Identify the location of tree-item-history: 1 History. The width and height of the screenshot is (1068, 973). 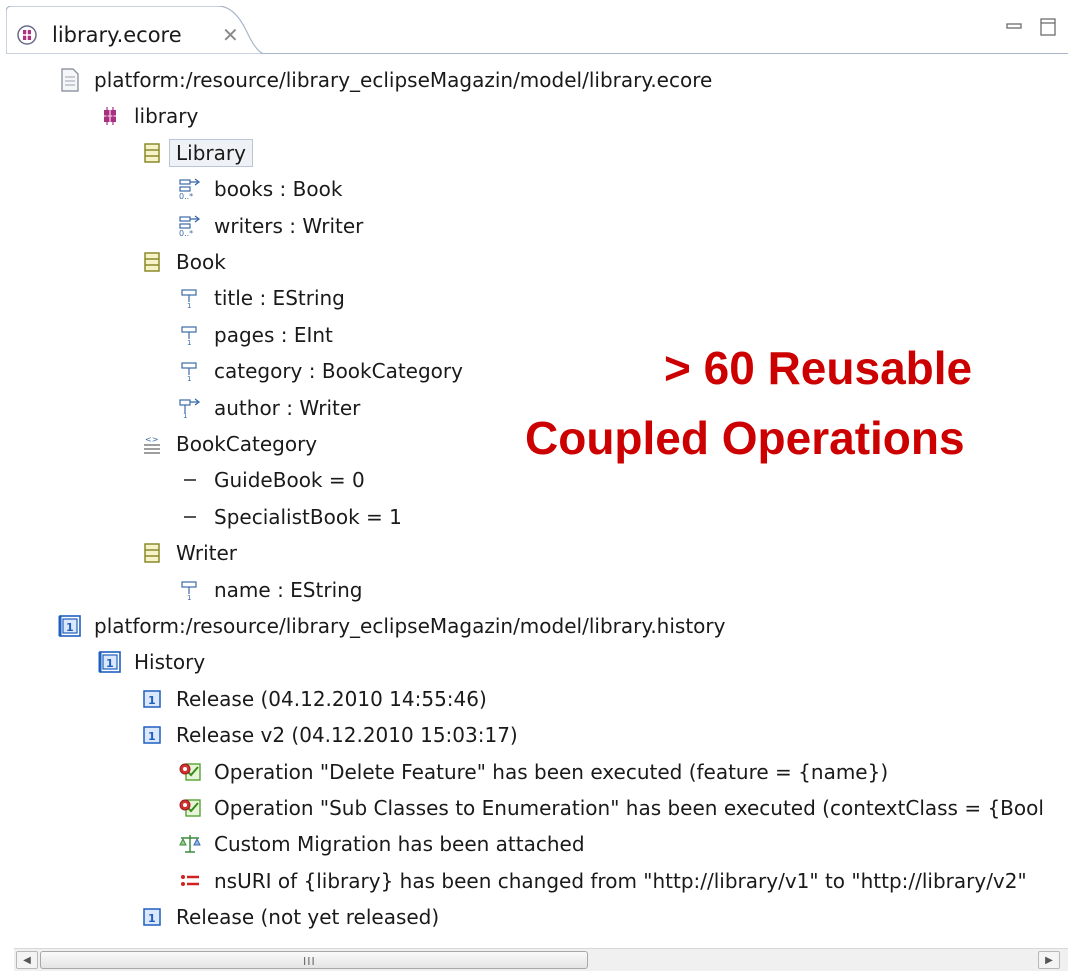
(151, 662).